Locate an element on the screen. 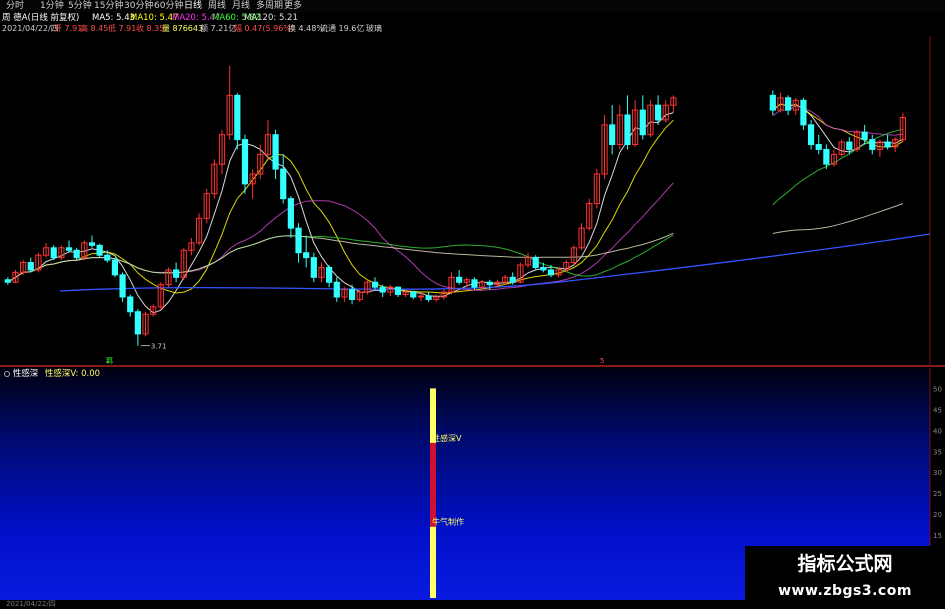  info-item-0: 2021/04/22/四 is located at coordinates (30, 28).